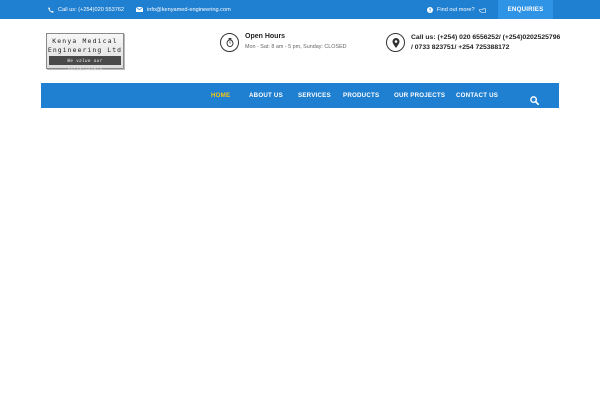 The image size is (600, 400). Describe the element at coordinates (229, 42) in the screenshot. I see `clock-icon` at that location.